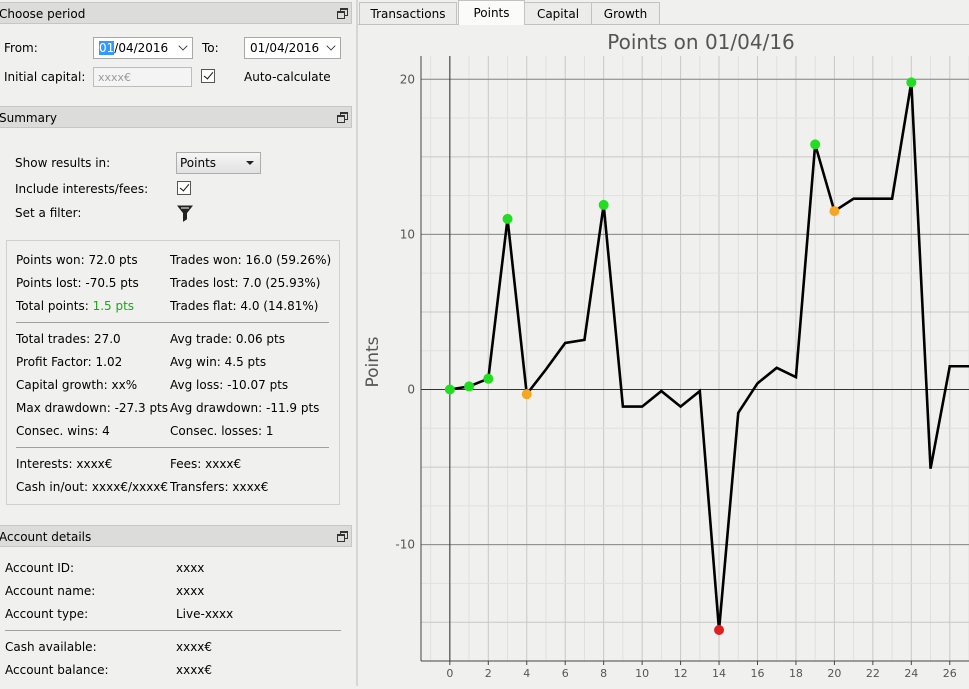  I want to click on chart-title: Points on 01/04/16, so click(701, 42).